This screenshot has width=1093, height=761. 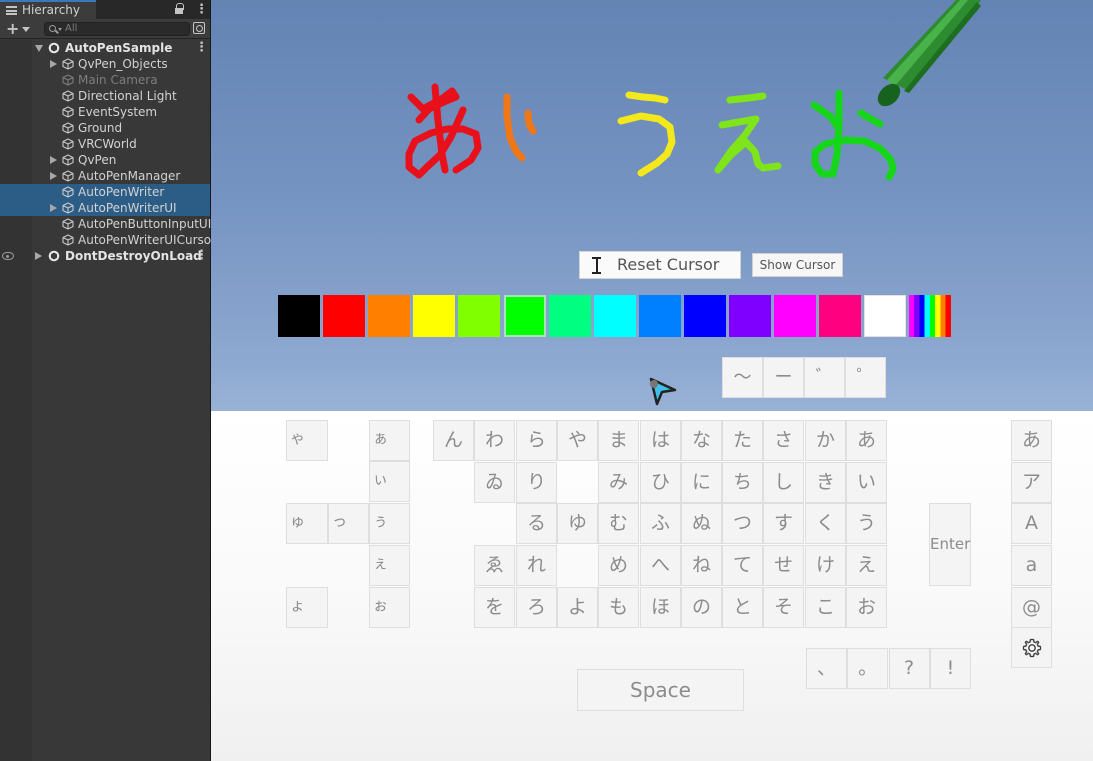 What do you see at coordinates (1031, 524) in the screenshot?
I see `input-mode-key: A` at bounding box center [1031, 524].